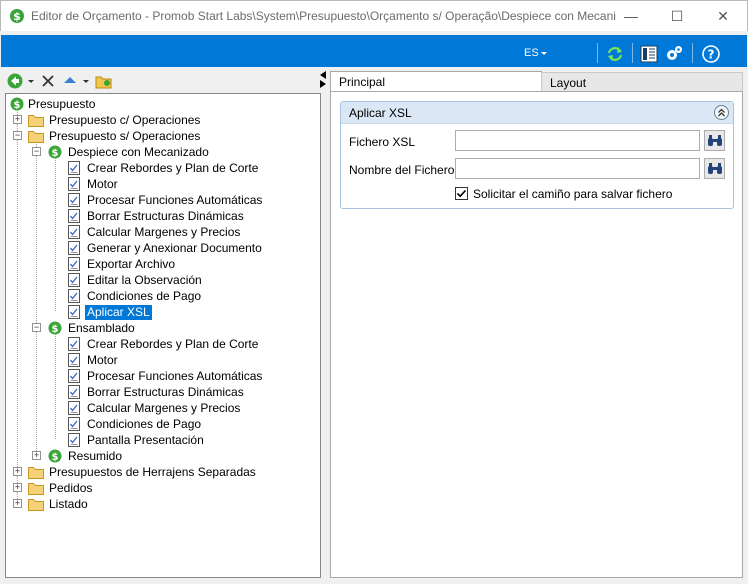  I want to click on move-up-icon, so click(70, 81).